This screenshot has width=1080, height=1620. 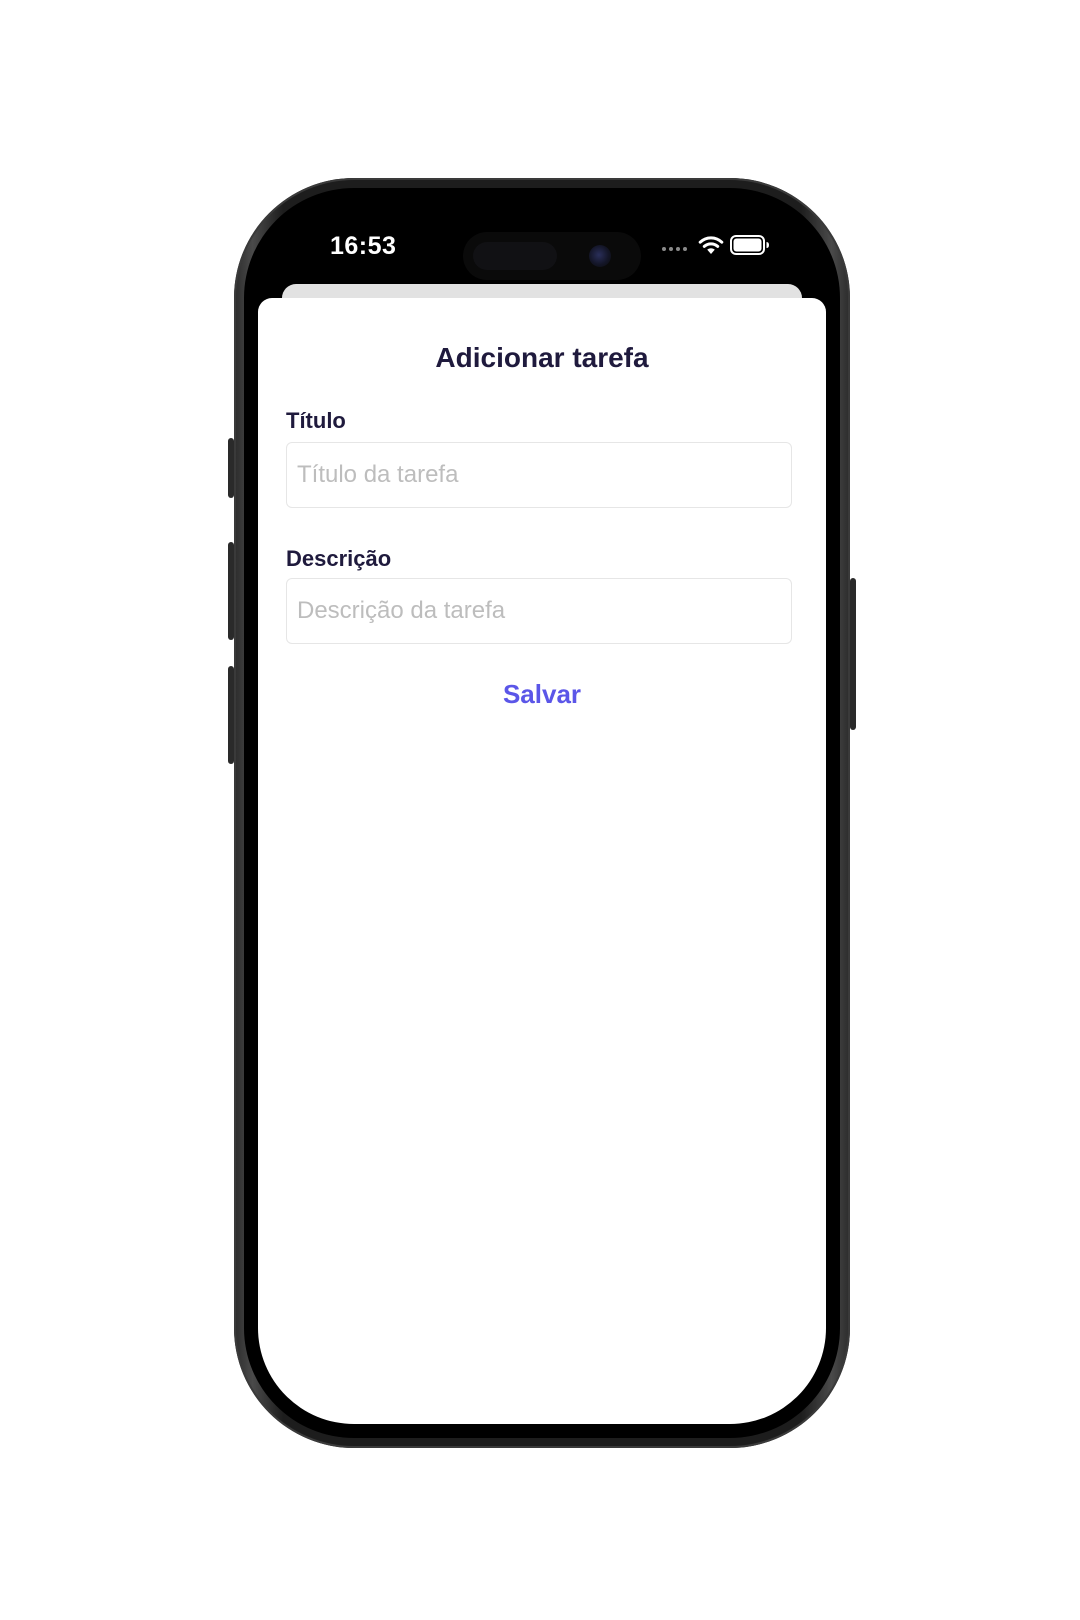 I want to click on sheet-title: Adicionar tarefa, so click(x=542, y=357).